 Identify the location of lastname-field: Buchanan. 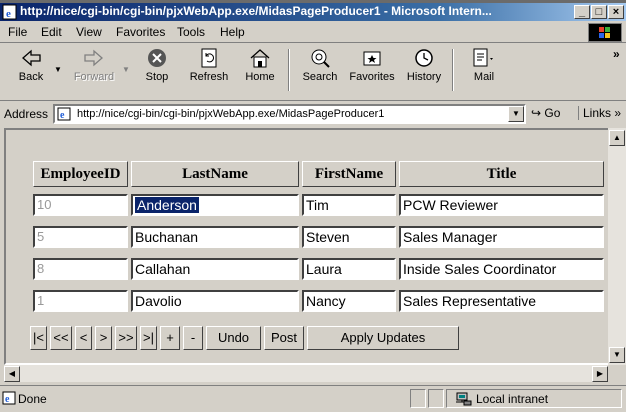
(215, 236).